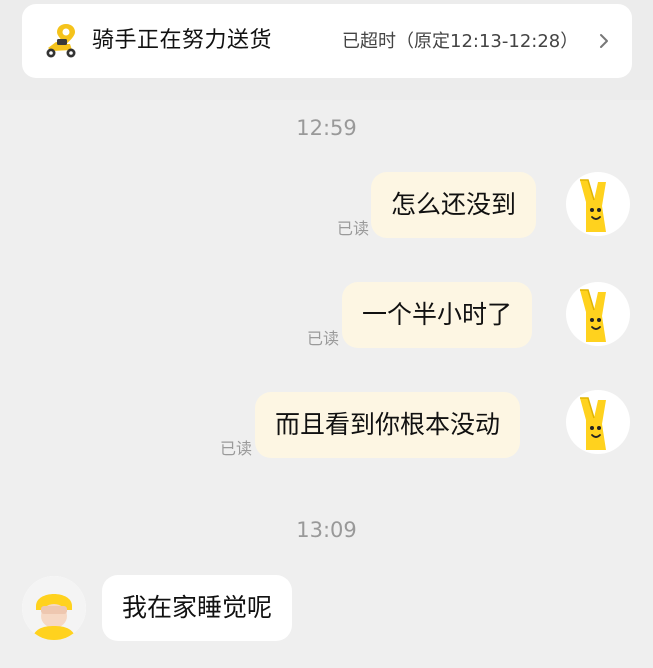  Describe the element at coordinates (604, 41) in the screenshot. I see `chevron-right-icon` at that location.